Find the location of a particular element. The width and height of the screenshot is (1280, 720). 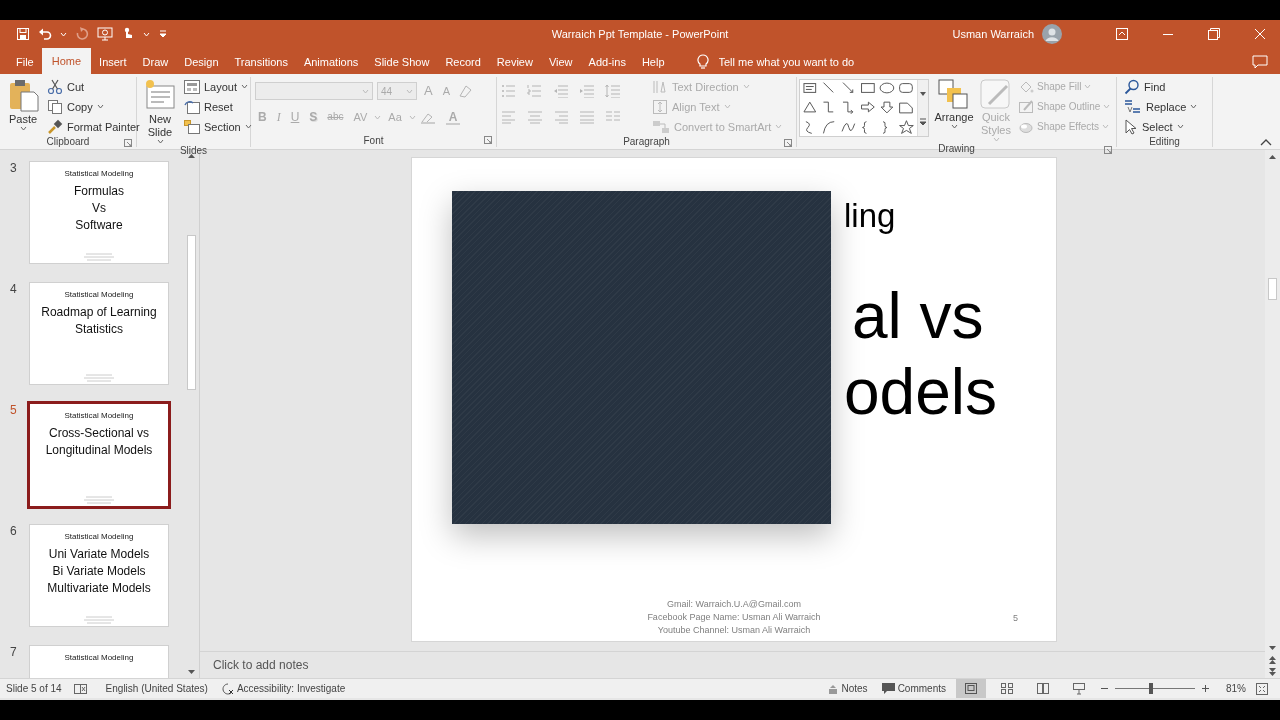

zoom-in-icon is located at coordinates (1205, 688).